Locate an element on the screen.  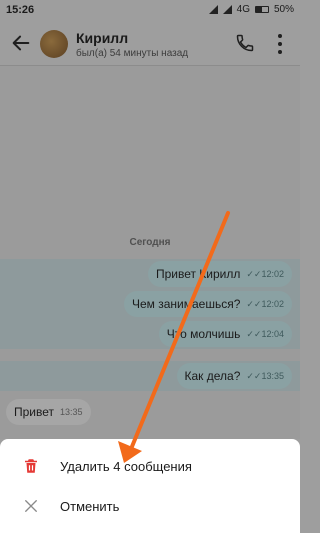
message-text: Чем занимаешься? is located at coordinates (186, 304).